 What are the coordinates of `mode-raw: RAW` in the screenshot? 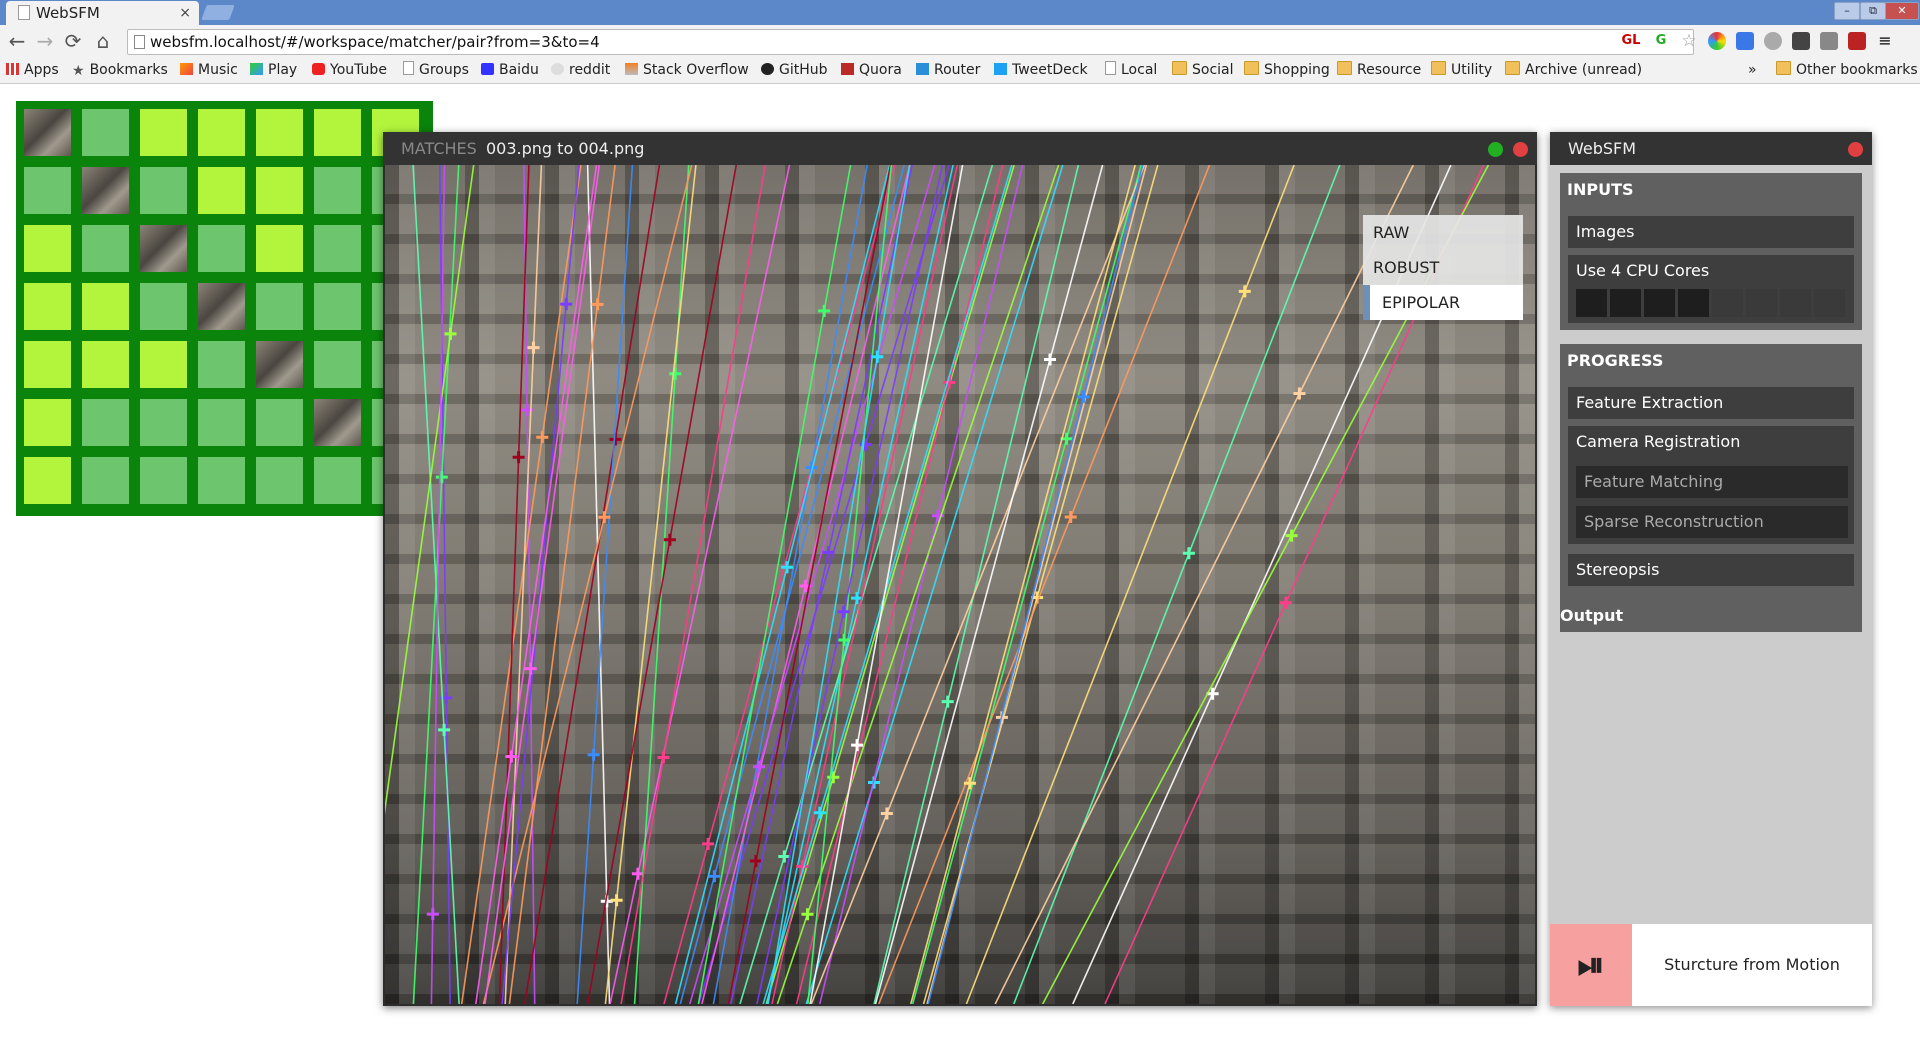 It's located at (1443, 232).